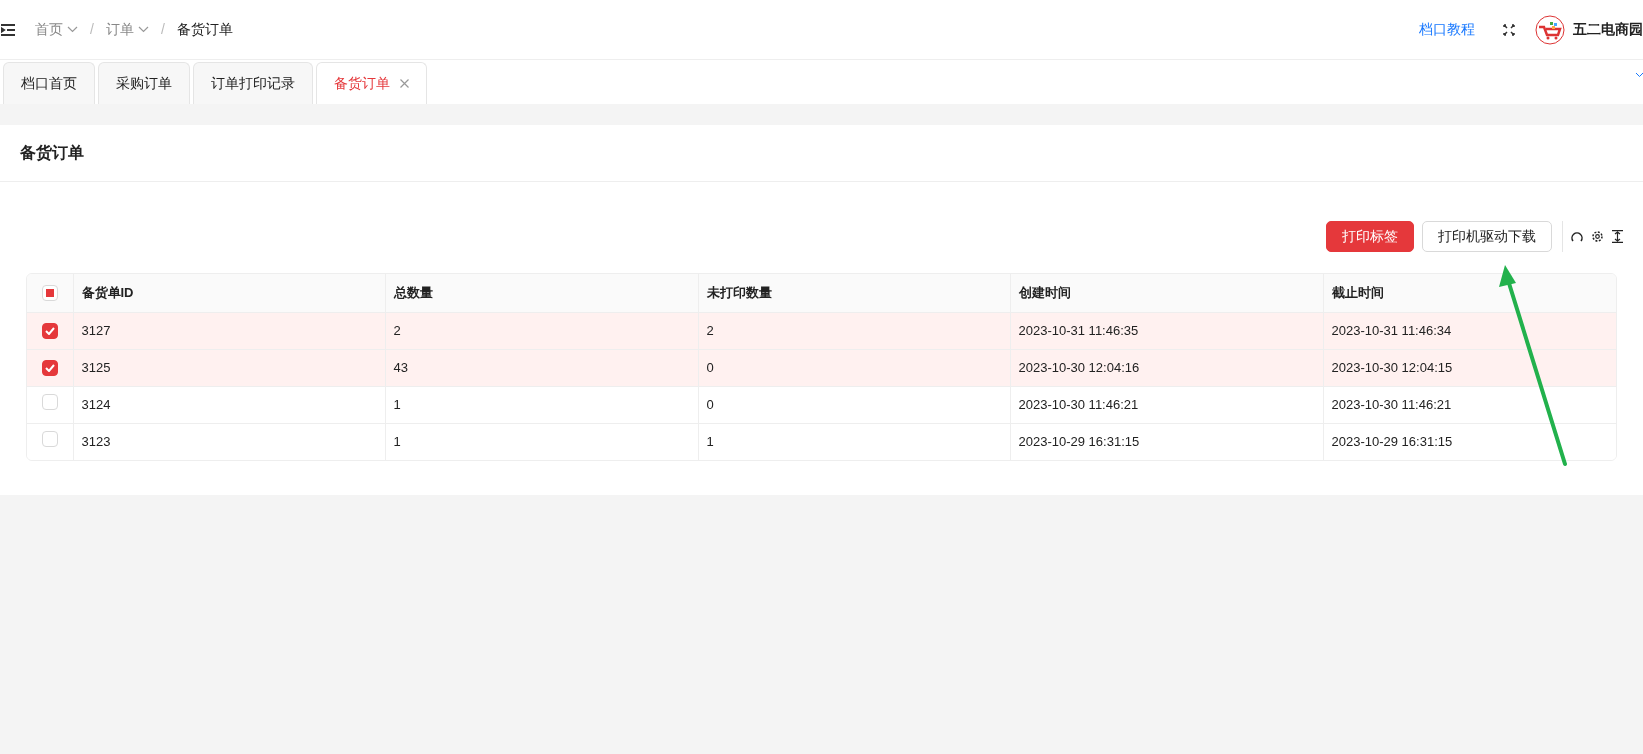 This screenshot has height=754, width=1643. I want to click on breadcrumb-item: 订单, so click(127, 29).